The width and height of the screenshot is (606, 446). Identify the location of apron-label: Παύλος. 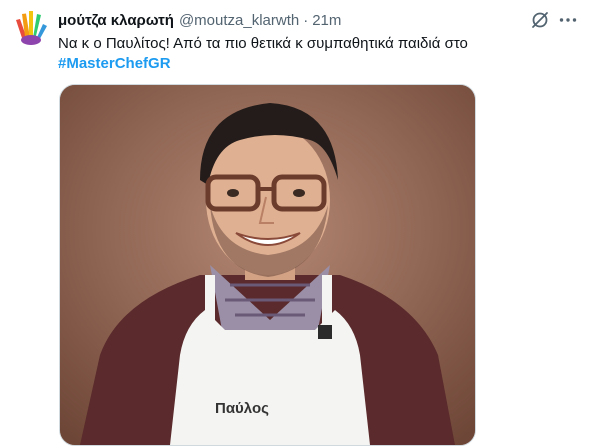
(242, 408).